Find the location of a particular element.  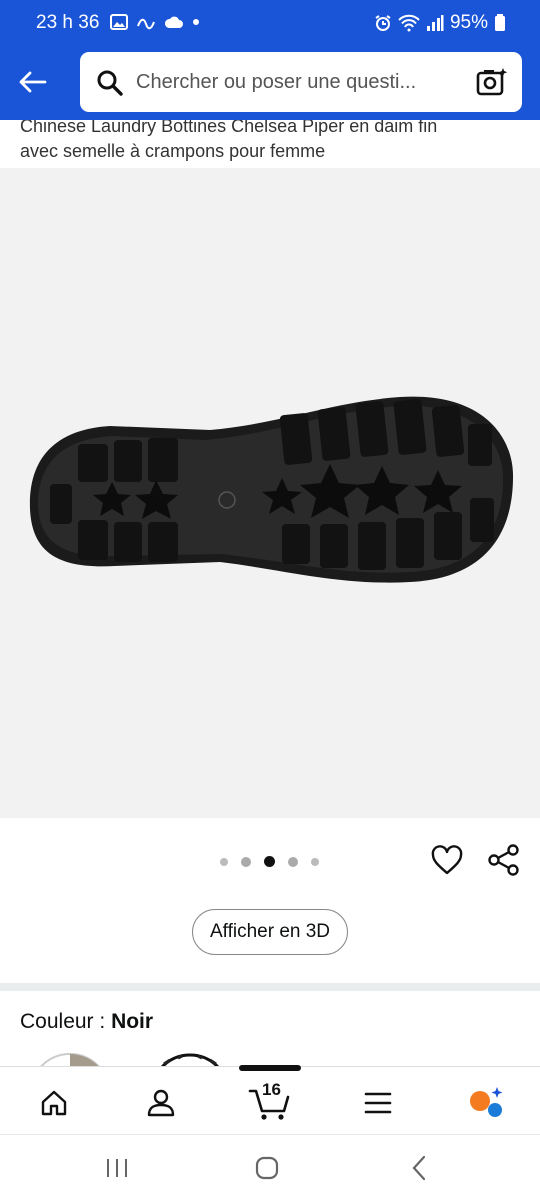

system-back-button is located at coordinates (419, 1168).